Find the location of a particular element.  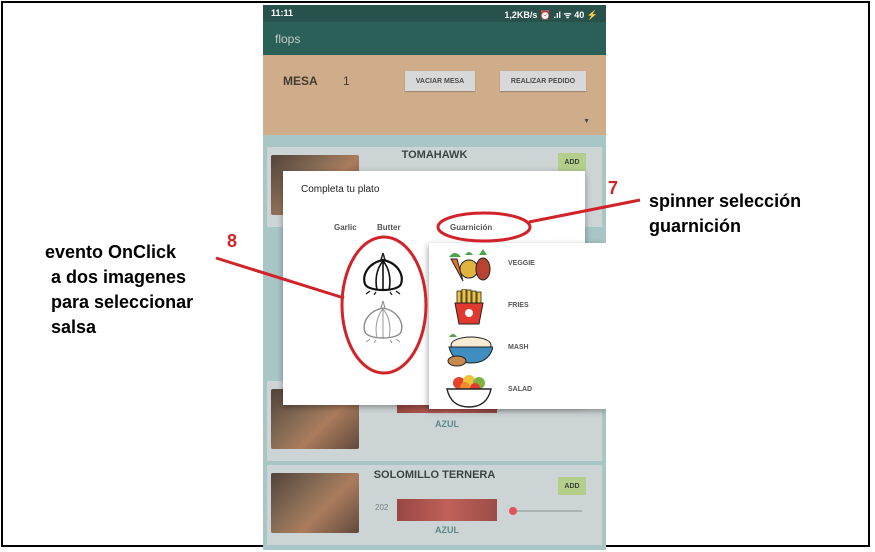

annotation-number-8: 8 is located at coordinates (232, 241).